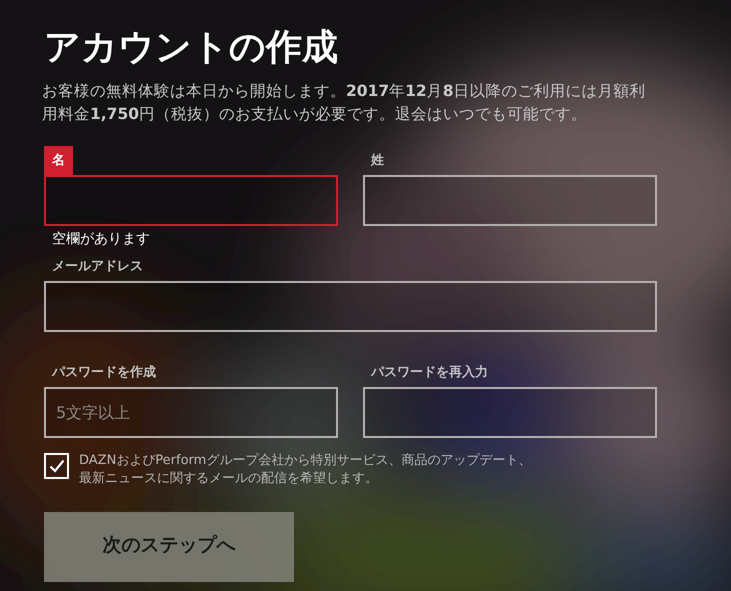 This screenshot has height=591, width=731. I want to click on checkmark-icon, so click(56, 466).